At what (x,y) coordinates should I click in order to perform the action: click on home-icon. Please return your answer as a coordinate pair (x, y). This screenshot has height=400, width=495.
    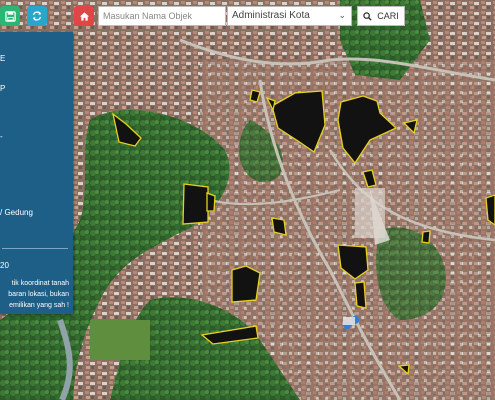
    Looking at the image, I should click on (84, 16).